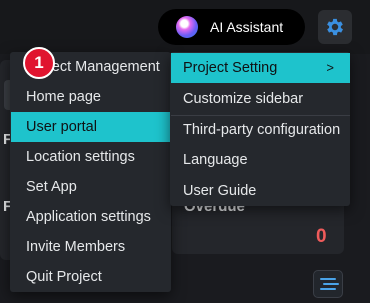 The image size is (370, 303). I want to click on list-view-button, so click(328, 284).